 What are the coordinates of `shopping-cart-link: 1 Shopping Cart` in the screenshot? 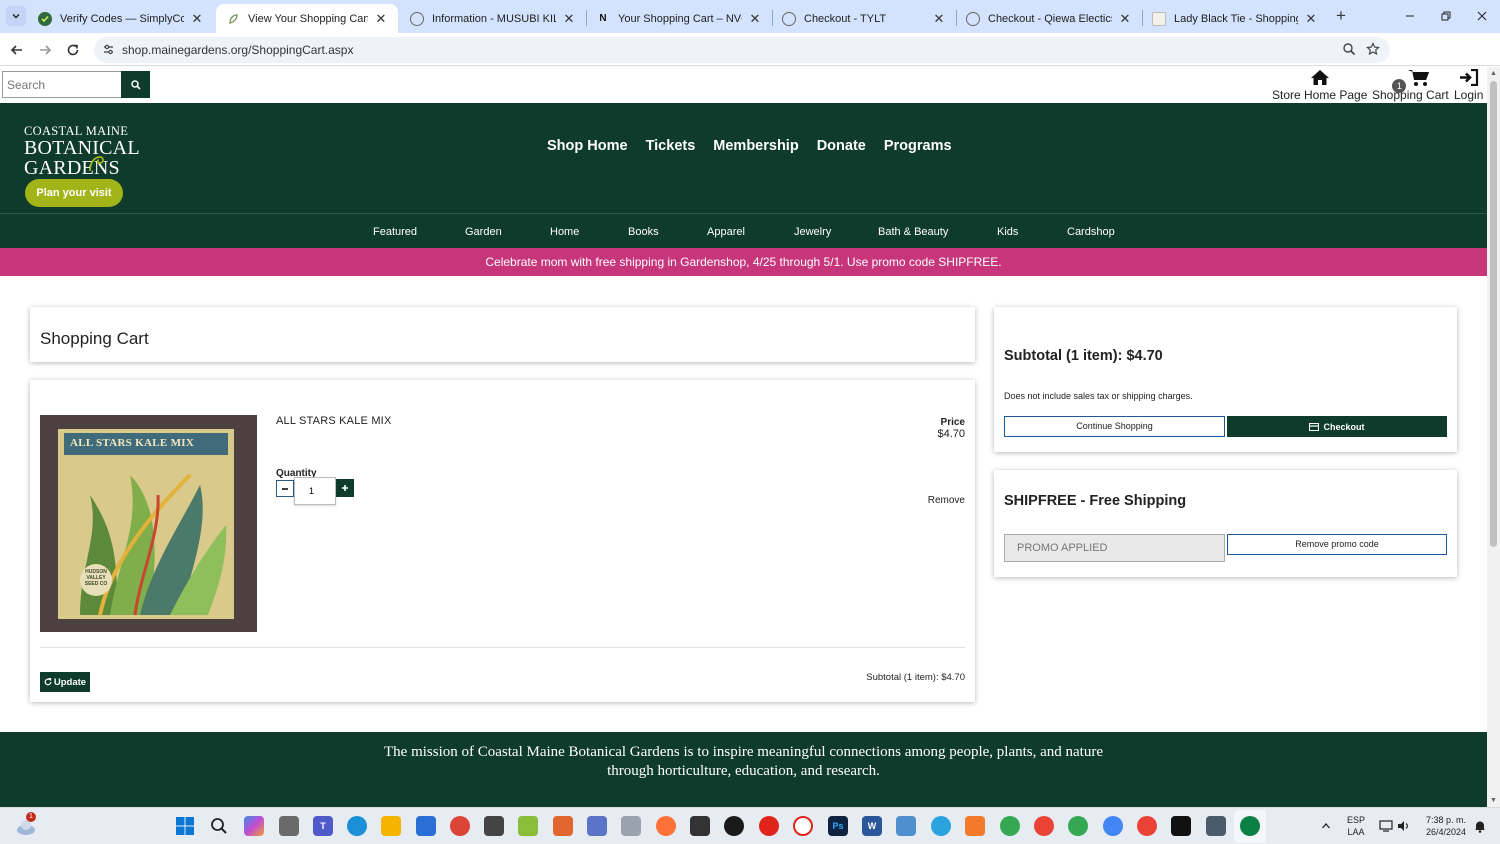 It's located at (1410, 85).